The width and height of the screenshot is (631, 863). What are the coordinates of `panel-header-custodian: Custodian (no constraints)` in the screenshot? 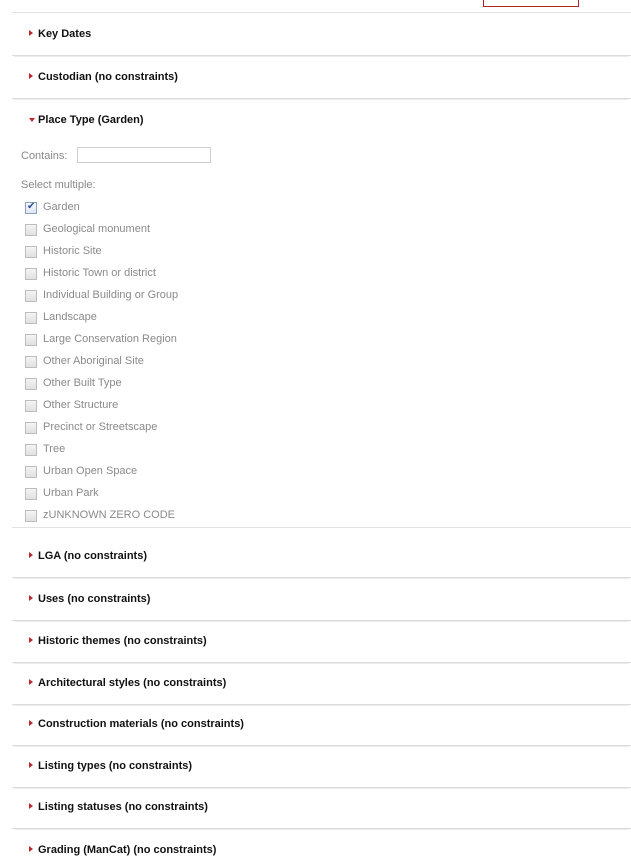 It's located at (321, 77).